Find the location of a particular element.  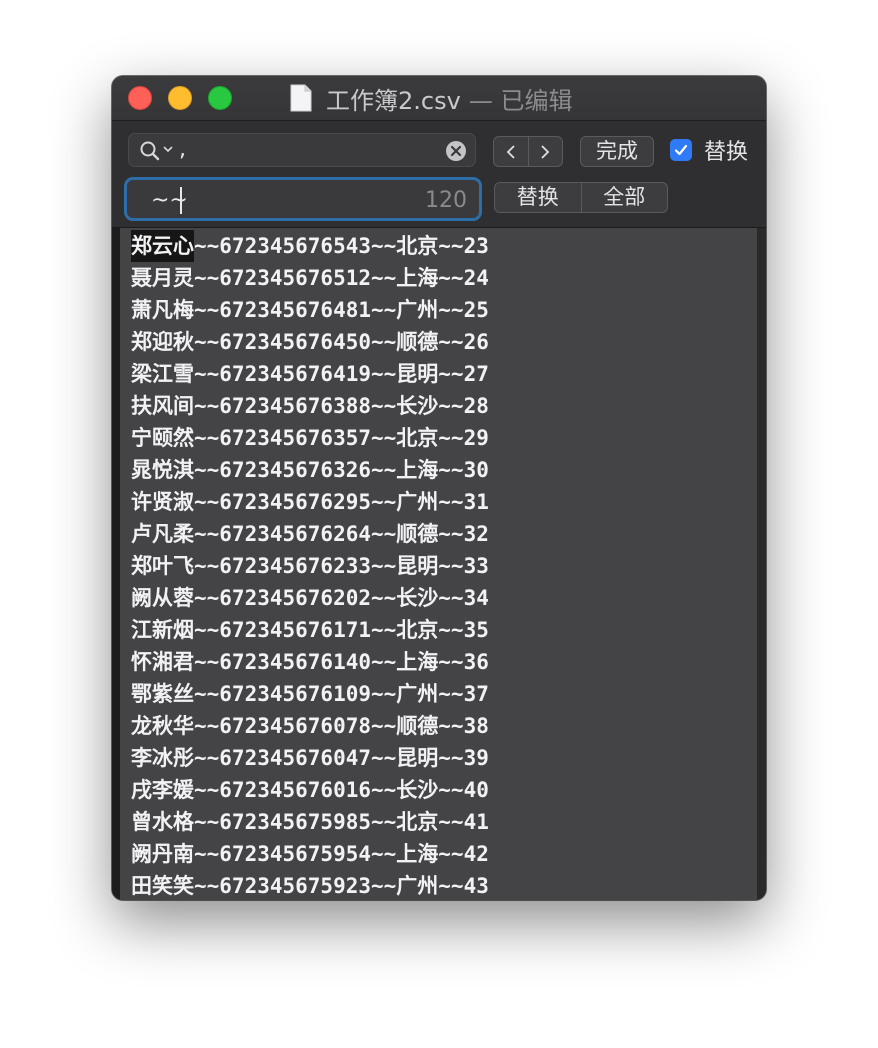

line-text: 扶风间~~672345676388~~长沙~~28 is located at coordinates (310, 406).